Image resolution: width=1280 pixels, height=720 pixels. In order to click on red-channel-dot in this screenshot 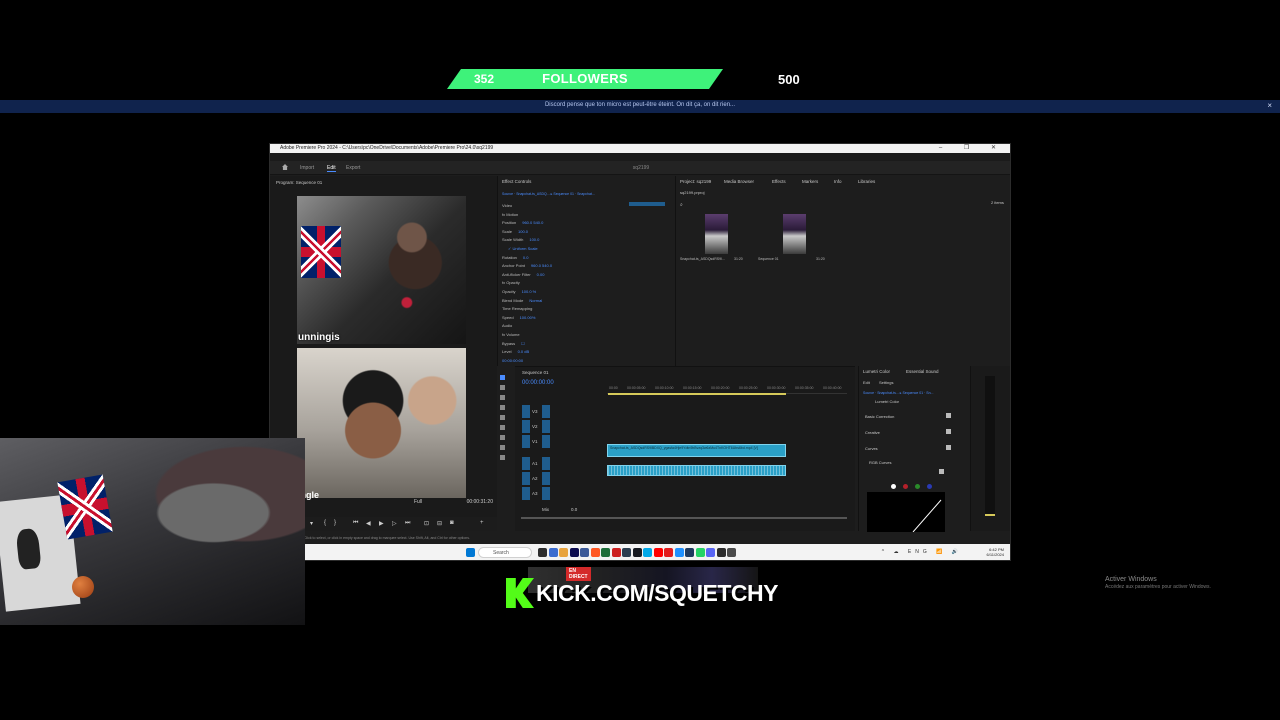, I will do `click(905, 486)`.